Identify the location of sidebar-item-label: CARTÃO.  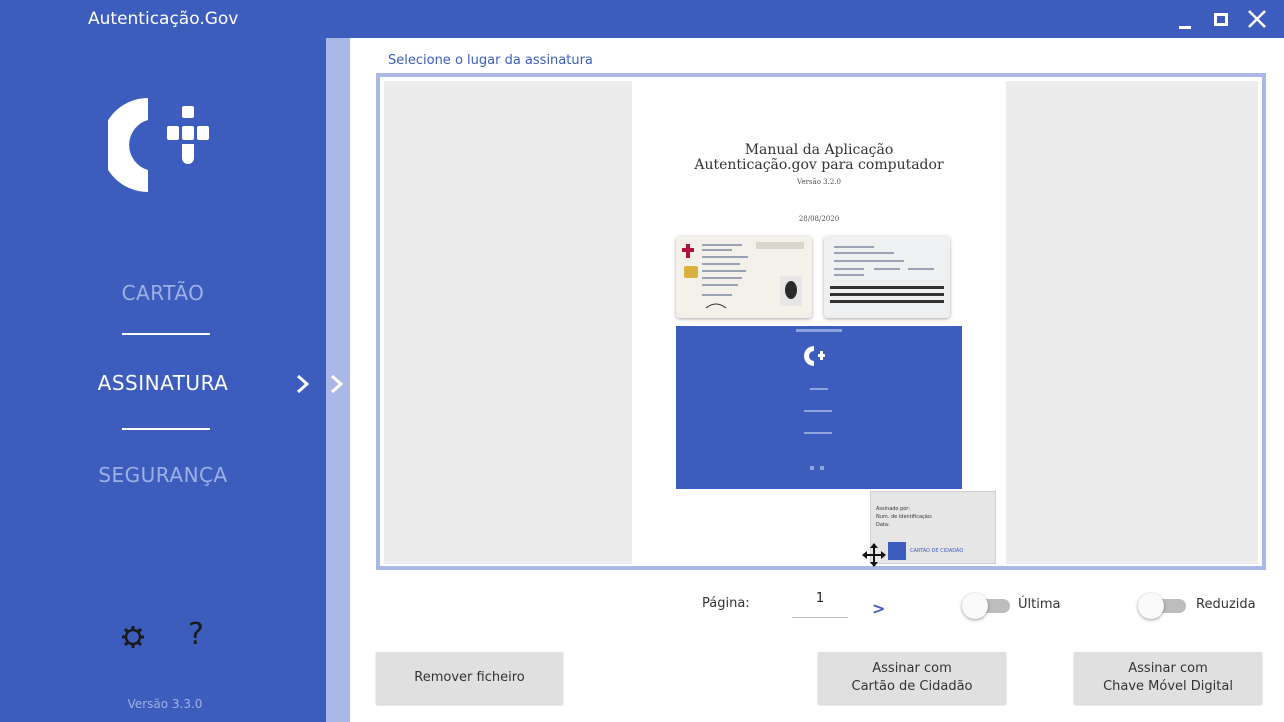
(163, 293).